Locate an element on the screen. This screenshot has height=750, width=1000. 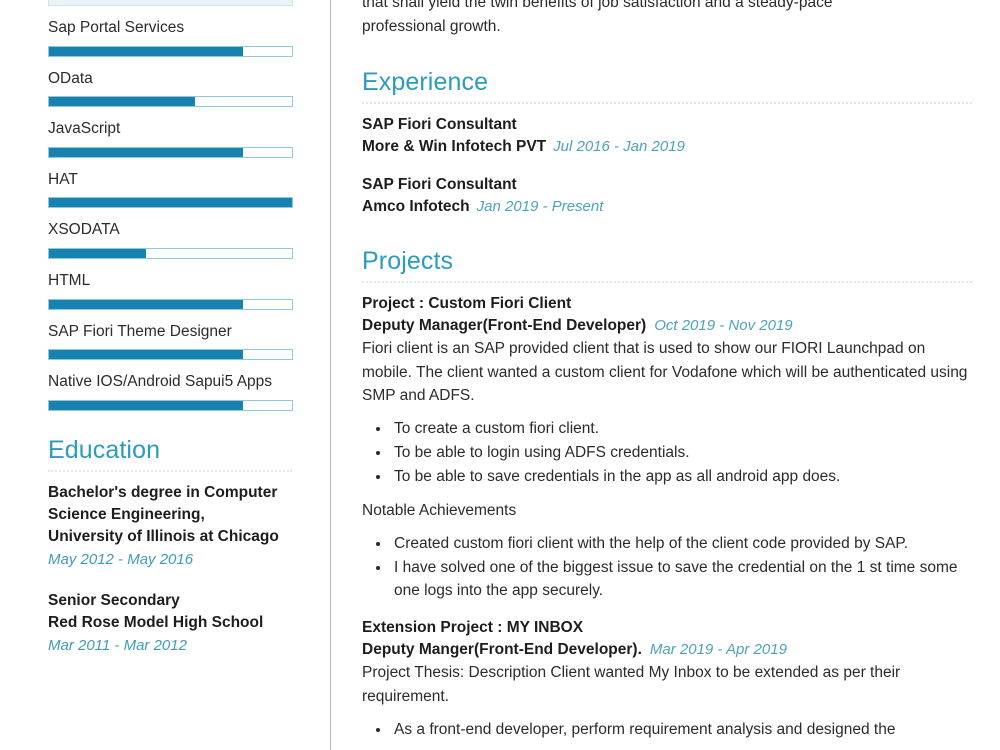
skill-label: Sap Portal Services is located at coordinates (116, 27).